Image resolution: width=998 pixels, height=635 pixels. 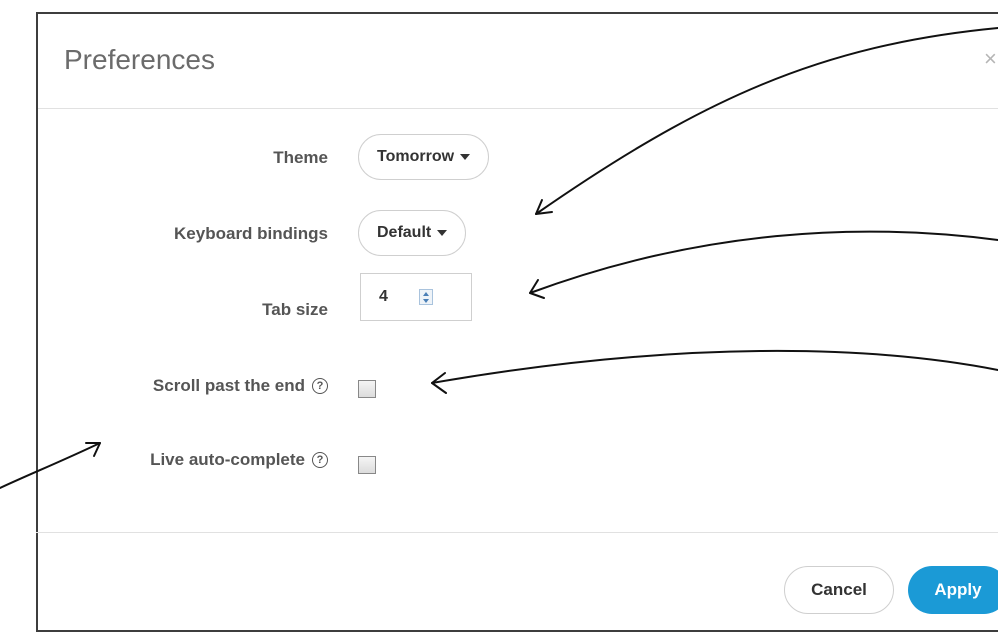 What do you see at coordinates (367, 389) in the screenshot?
I see `scroll-past-end-checkbox` at bounding box center [367, 389].